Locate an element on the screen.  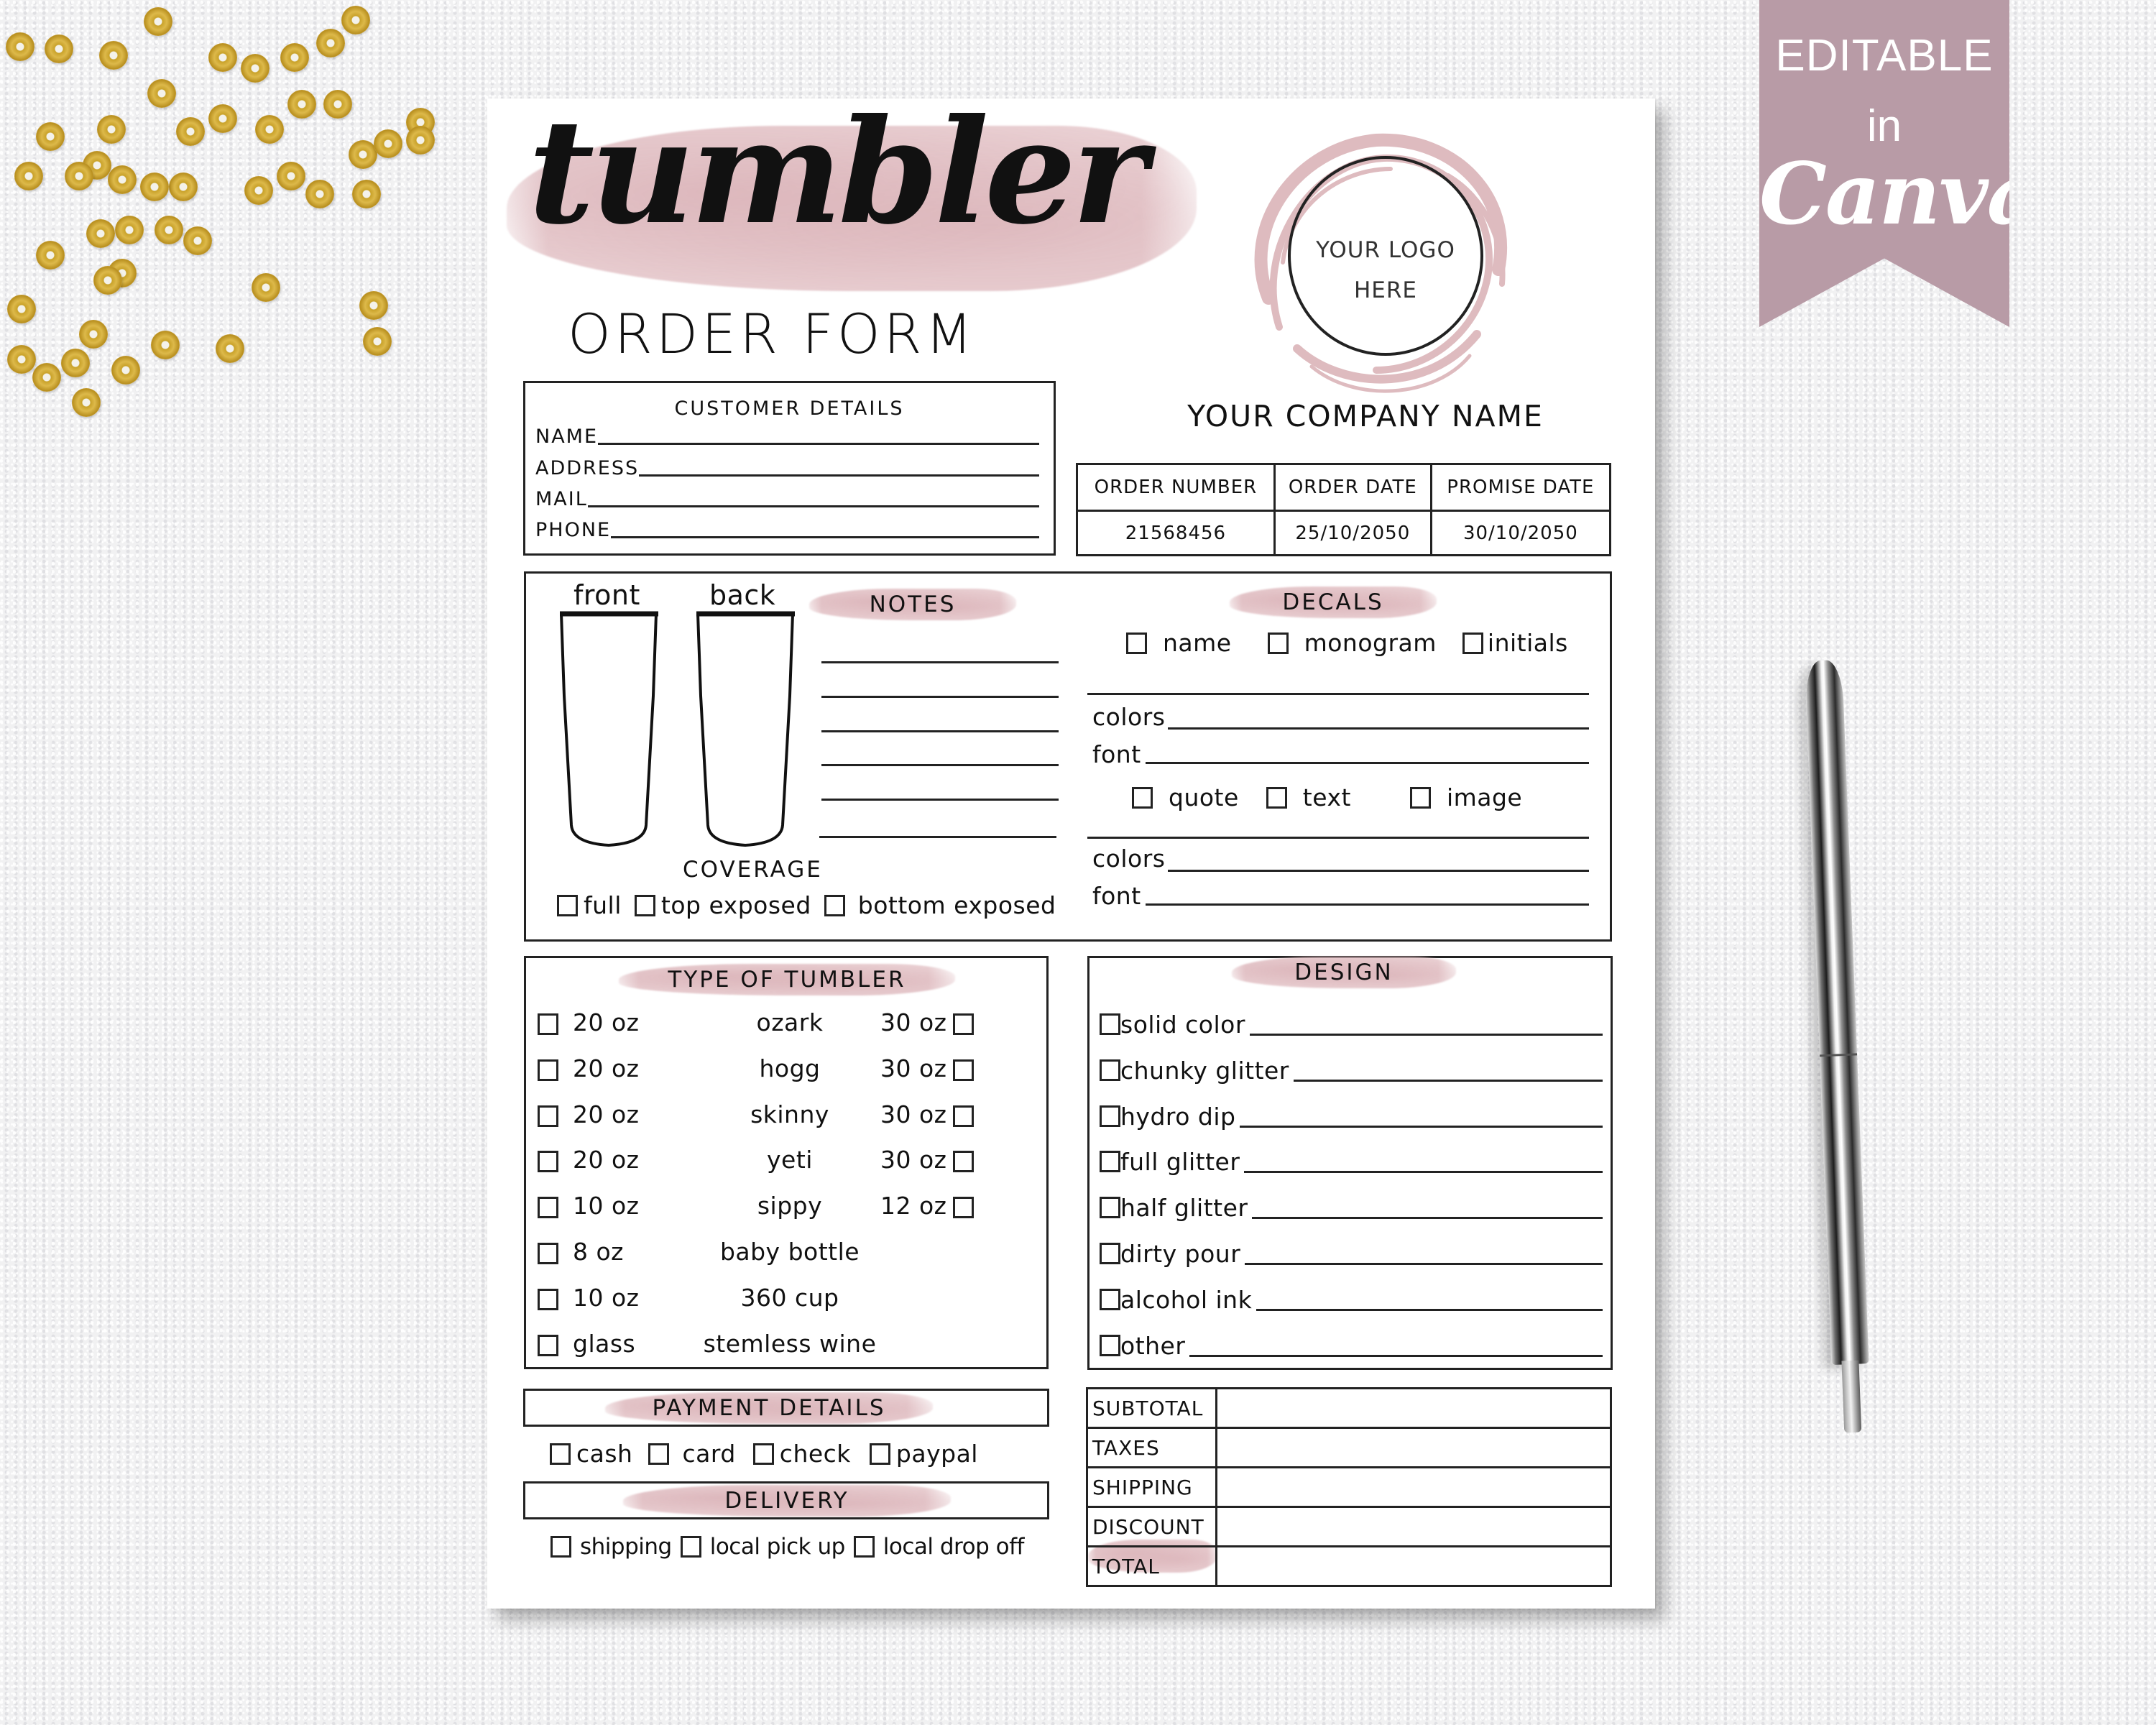
payment-cash-label: cash is located at coordinates (605, 1454).